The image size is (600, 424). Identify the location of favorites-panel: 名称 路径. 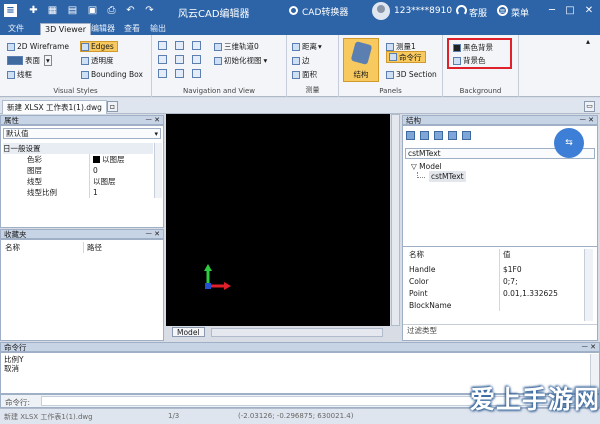
(82, 290).